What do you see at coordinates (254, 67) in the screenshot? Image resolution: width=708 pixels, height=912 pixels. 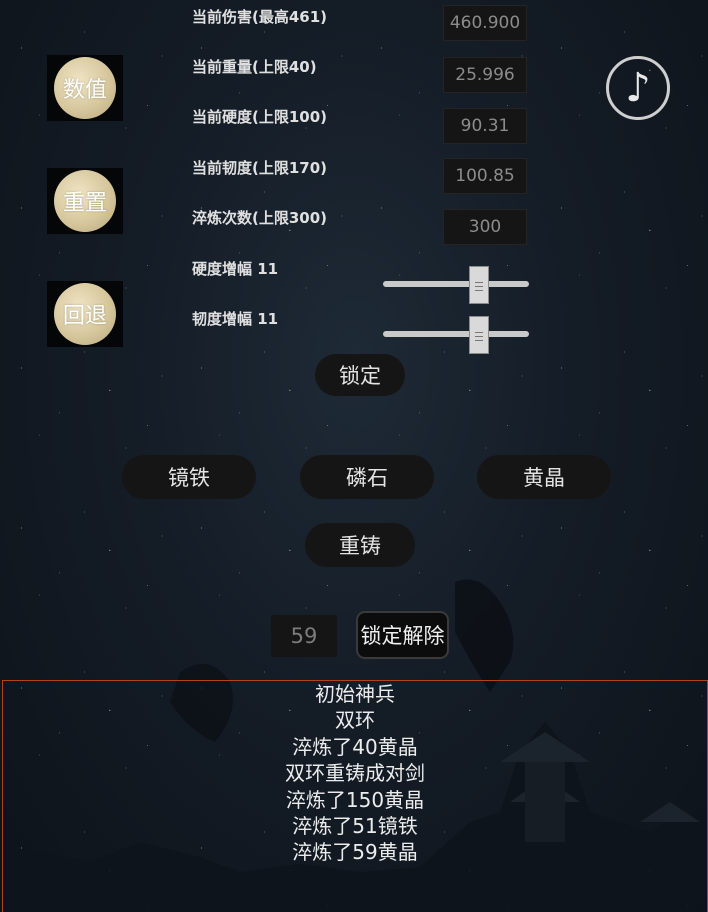 I see `weight-label: 当前重量(上限40)` at bounding box center [254, 67].